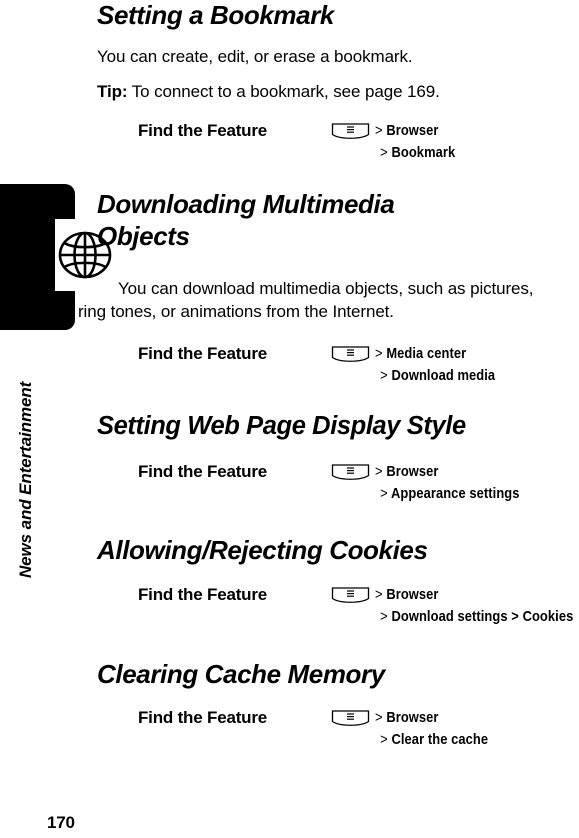  I want to click on tip-label: Tip:, so click(112, 91).